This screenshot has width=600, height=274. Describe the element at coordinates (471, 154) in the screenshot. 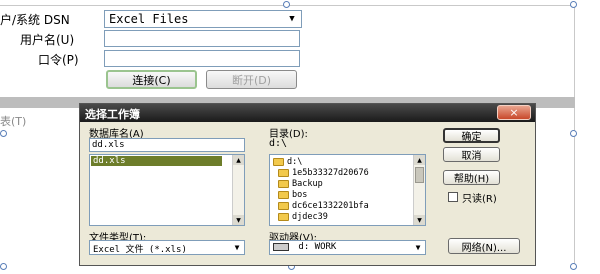

I see `cancel-button: 取消` at that location.